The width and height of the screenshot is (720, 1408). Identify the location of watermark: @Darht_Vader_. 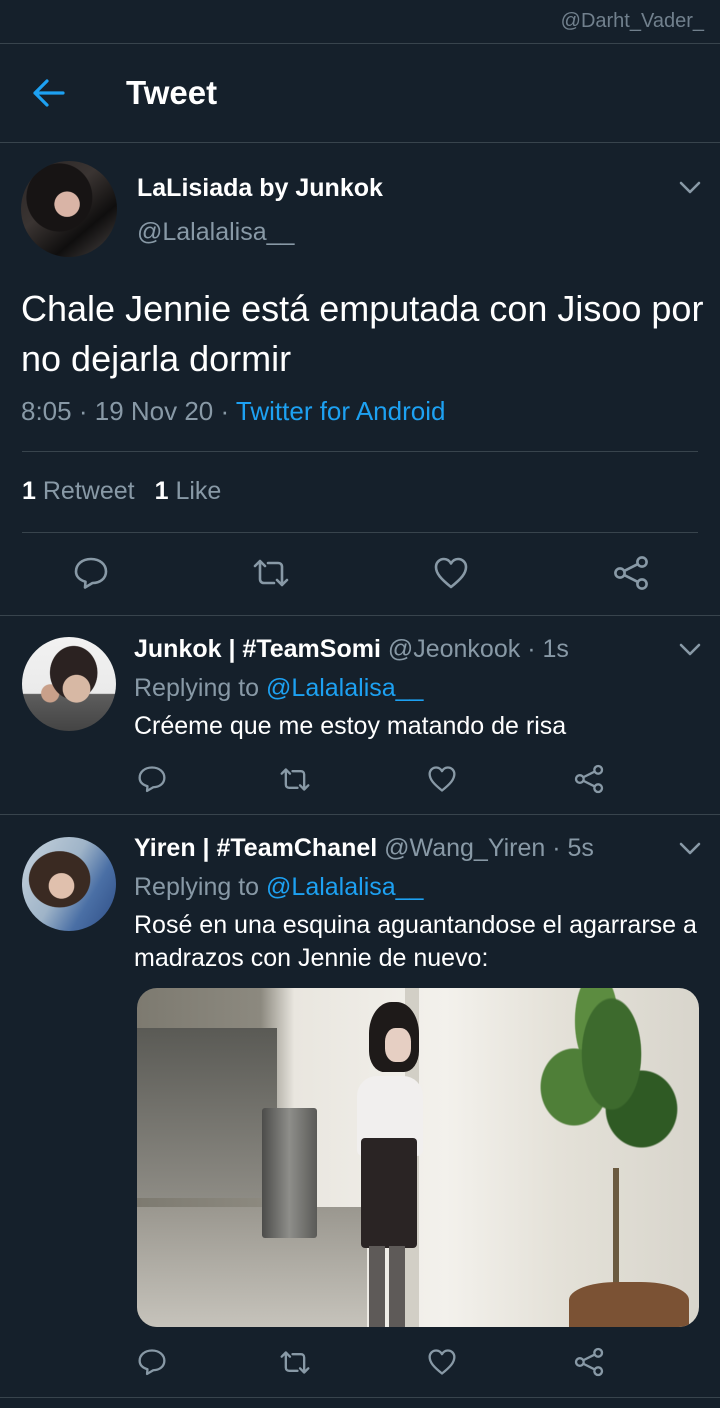
(632, 21).